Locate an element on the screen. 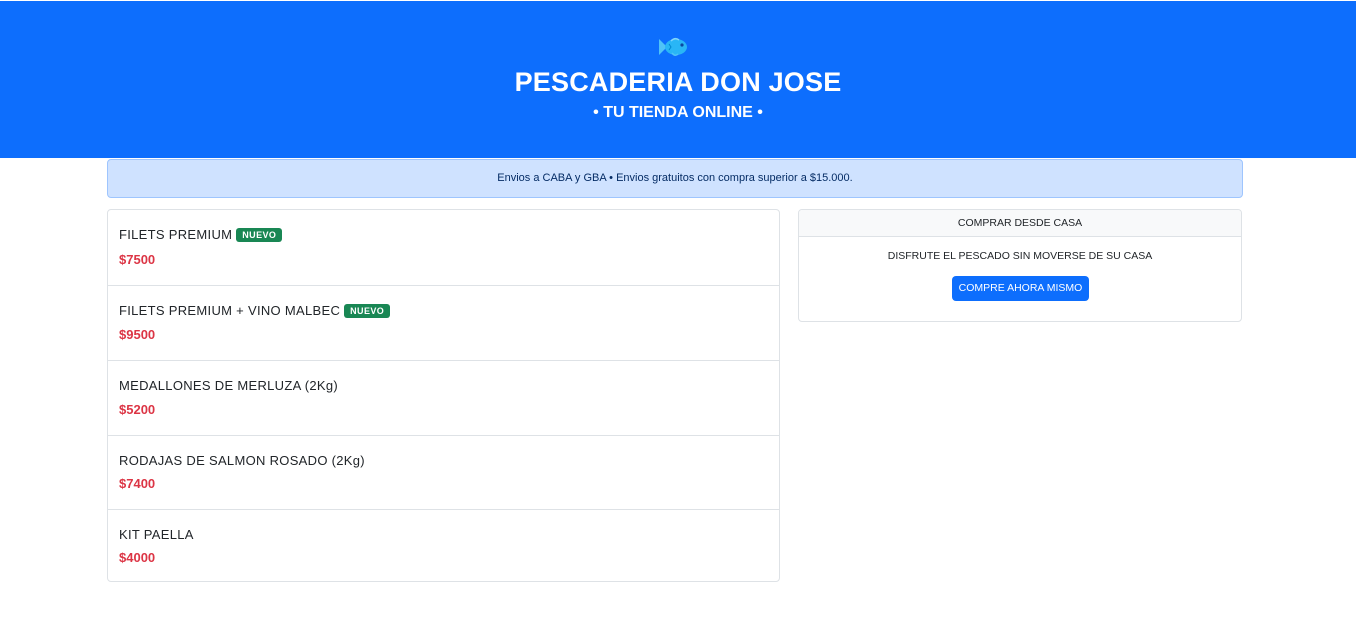 The height and width of the screenshot is (626, 1356). product-item: MEDALLONES DE MERLUZA (2Kg) $5200 is located at coordinates (443, 398).